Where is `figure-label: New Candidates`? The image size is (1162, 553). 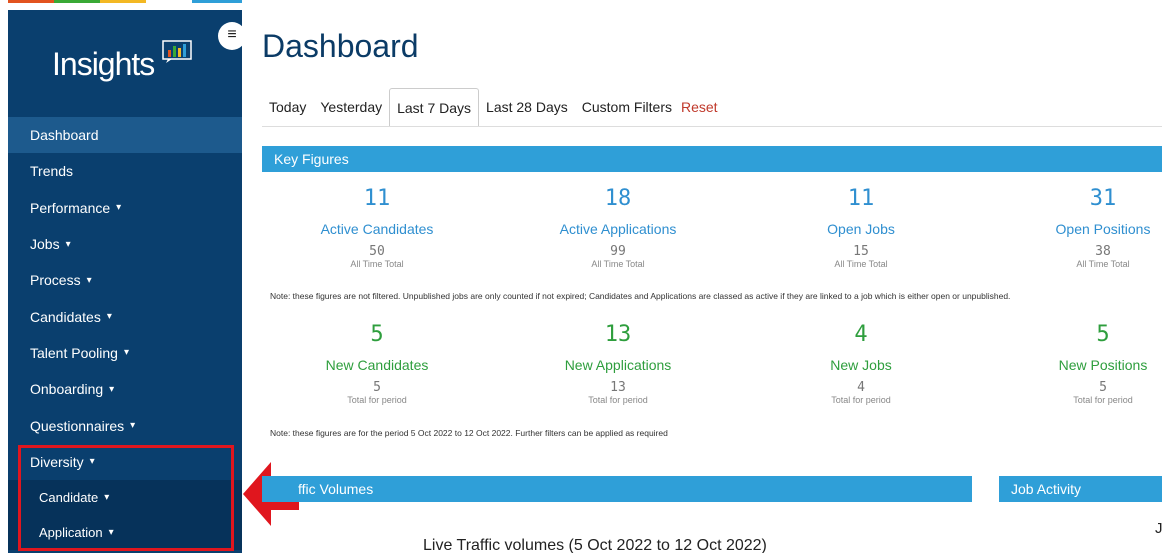 figure-label: New Candidates is located at coordinates (377, 365).